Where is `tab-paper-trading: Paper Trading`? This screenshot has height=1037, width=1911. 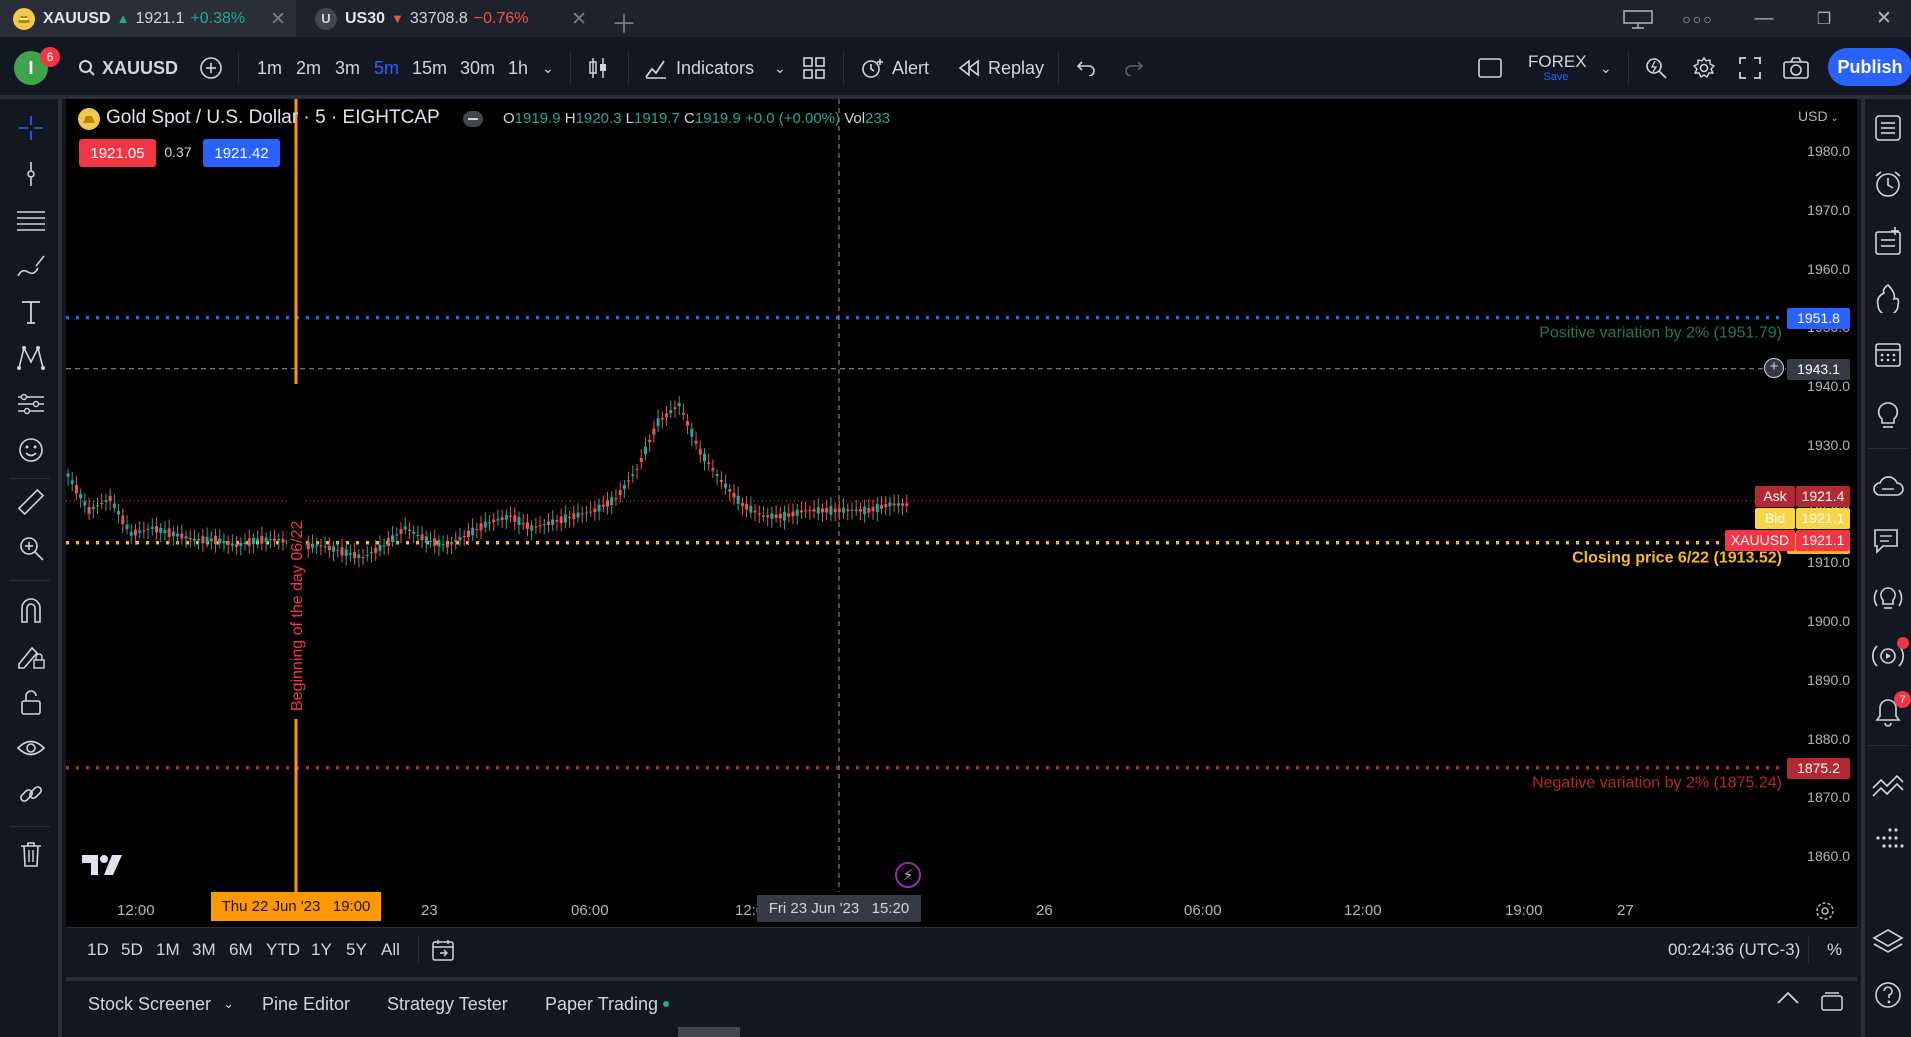
tab-paper-trading: Paper Trading is located at coordinates (607, 1004).